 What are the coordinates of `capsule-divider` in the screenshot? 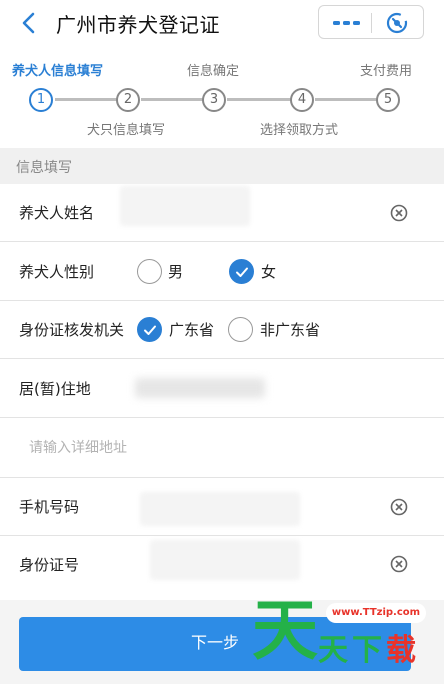 It's located at (371, 23).